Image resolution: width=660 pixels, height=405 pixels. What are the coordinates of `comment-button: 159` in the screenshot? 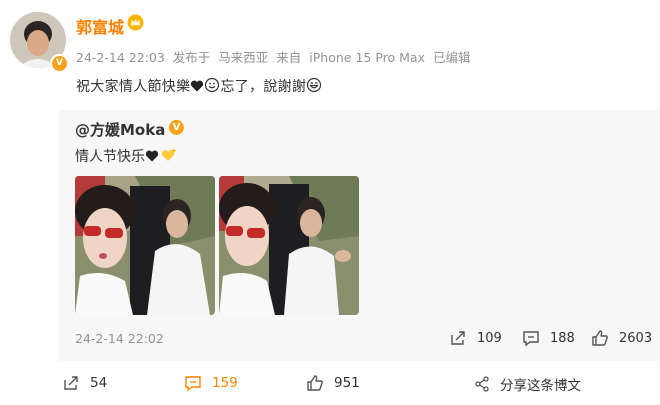 It's located at (211, 383).